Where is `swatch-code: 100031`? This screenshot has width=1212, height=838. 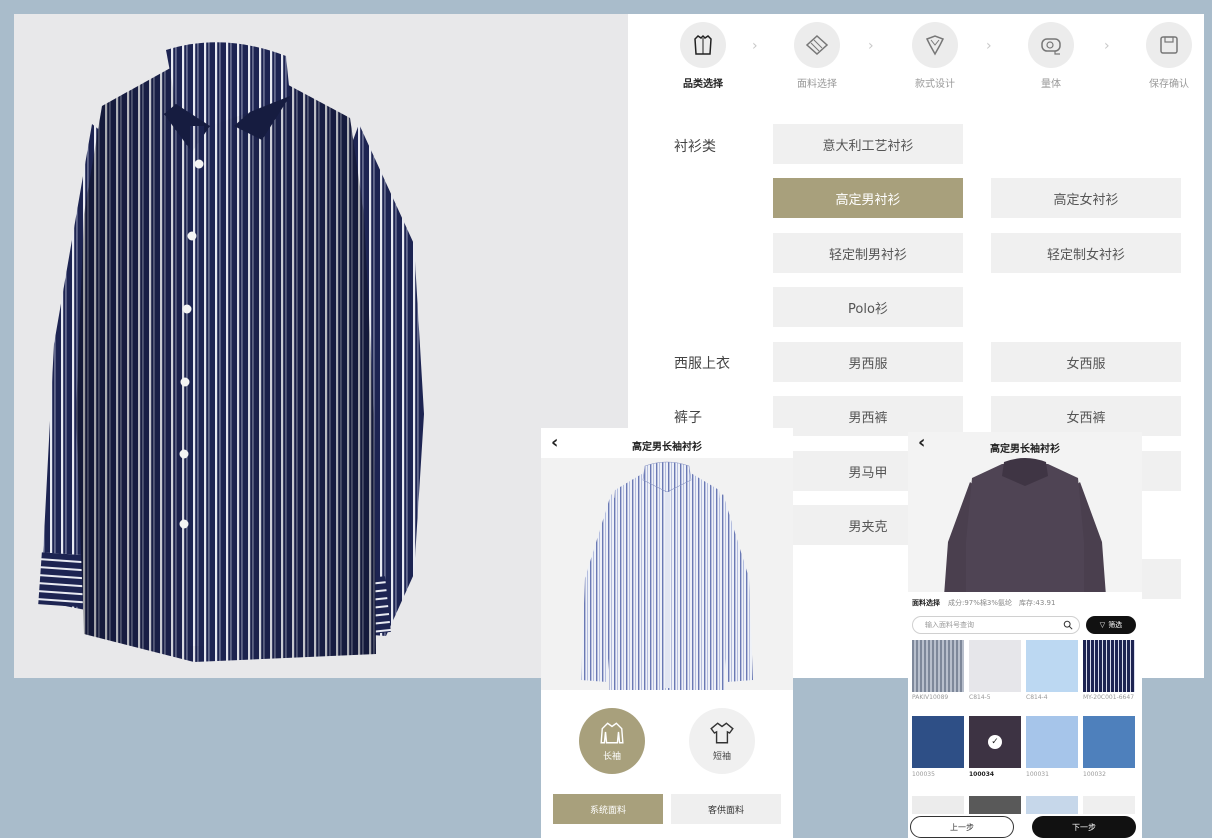 swatch-code: 100031 is located at coordinates (1037, 774).